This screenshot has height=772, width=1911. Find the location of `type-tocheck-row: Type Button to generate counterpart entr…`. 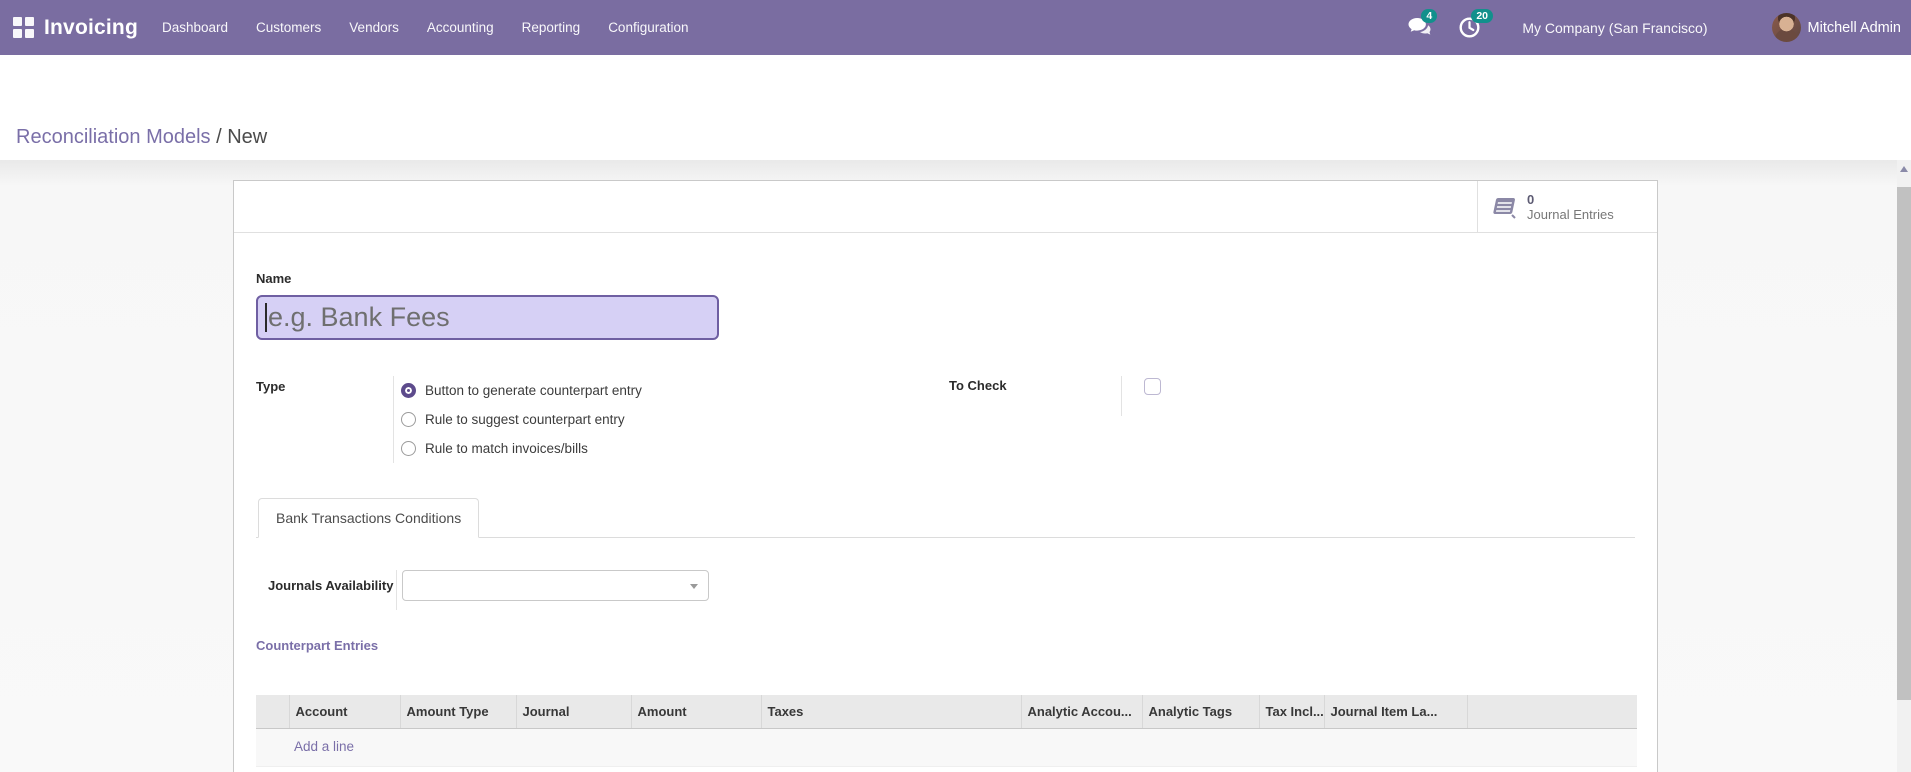

type-tocheck-row: Type Button to generate counterpart entr… is located at coordinates (945, 422).